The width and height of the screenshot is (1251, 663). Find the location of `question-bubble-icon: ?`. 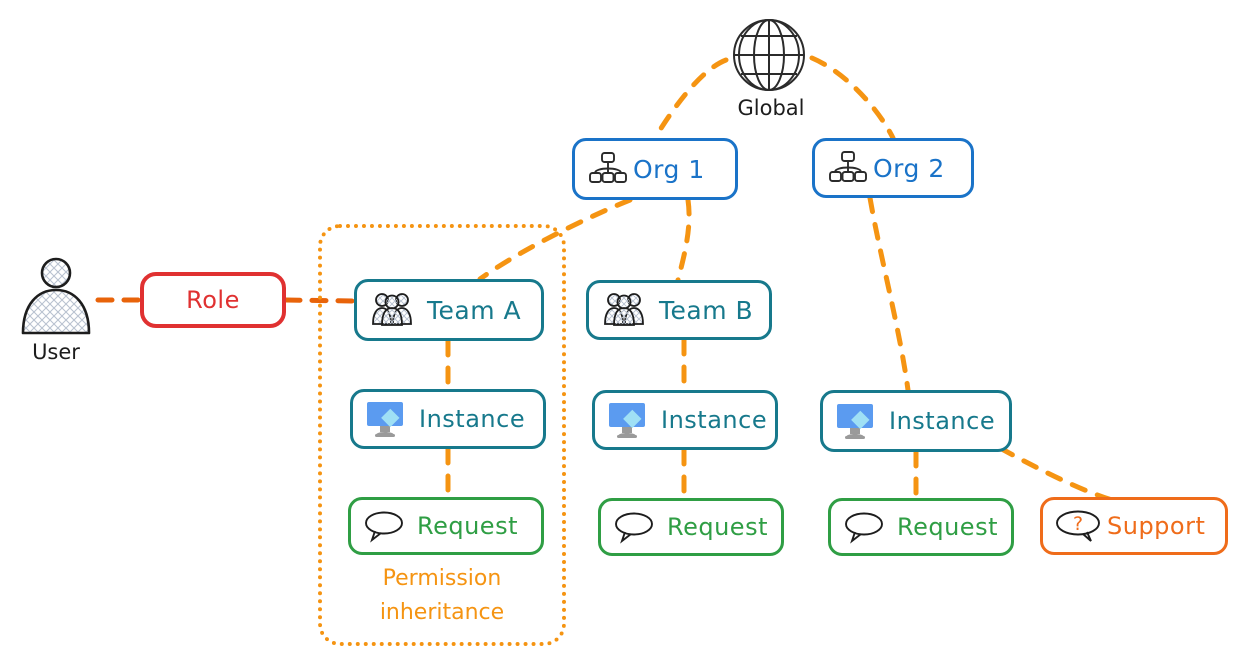

question-bubble-icon: ? is located at coordinates (1078, 526).